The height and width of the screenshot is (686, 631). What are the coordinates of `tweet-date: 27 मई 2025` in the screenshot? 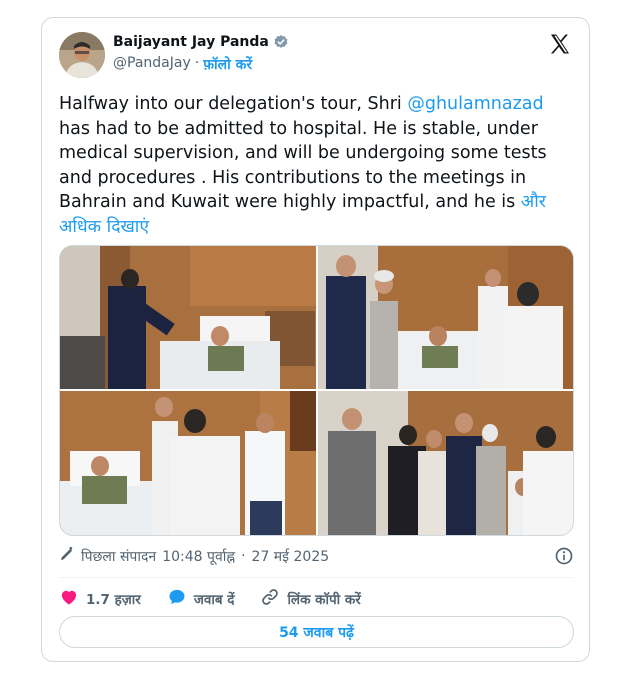 It's located at (291, 556).